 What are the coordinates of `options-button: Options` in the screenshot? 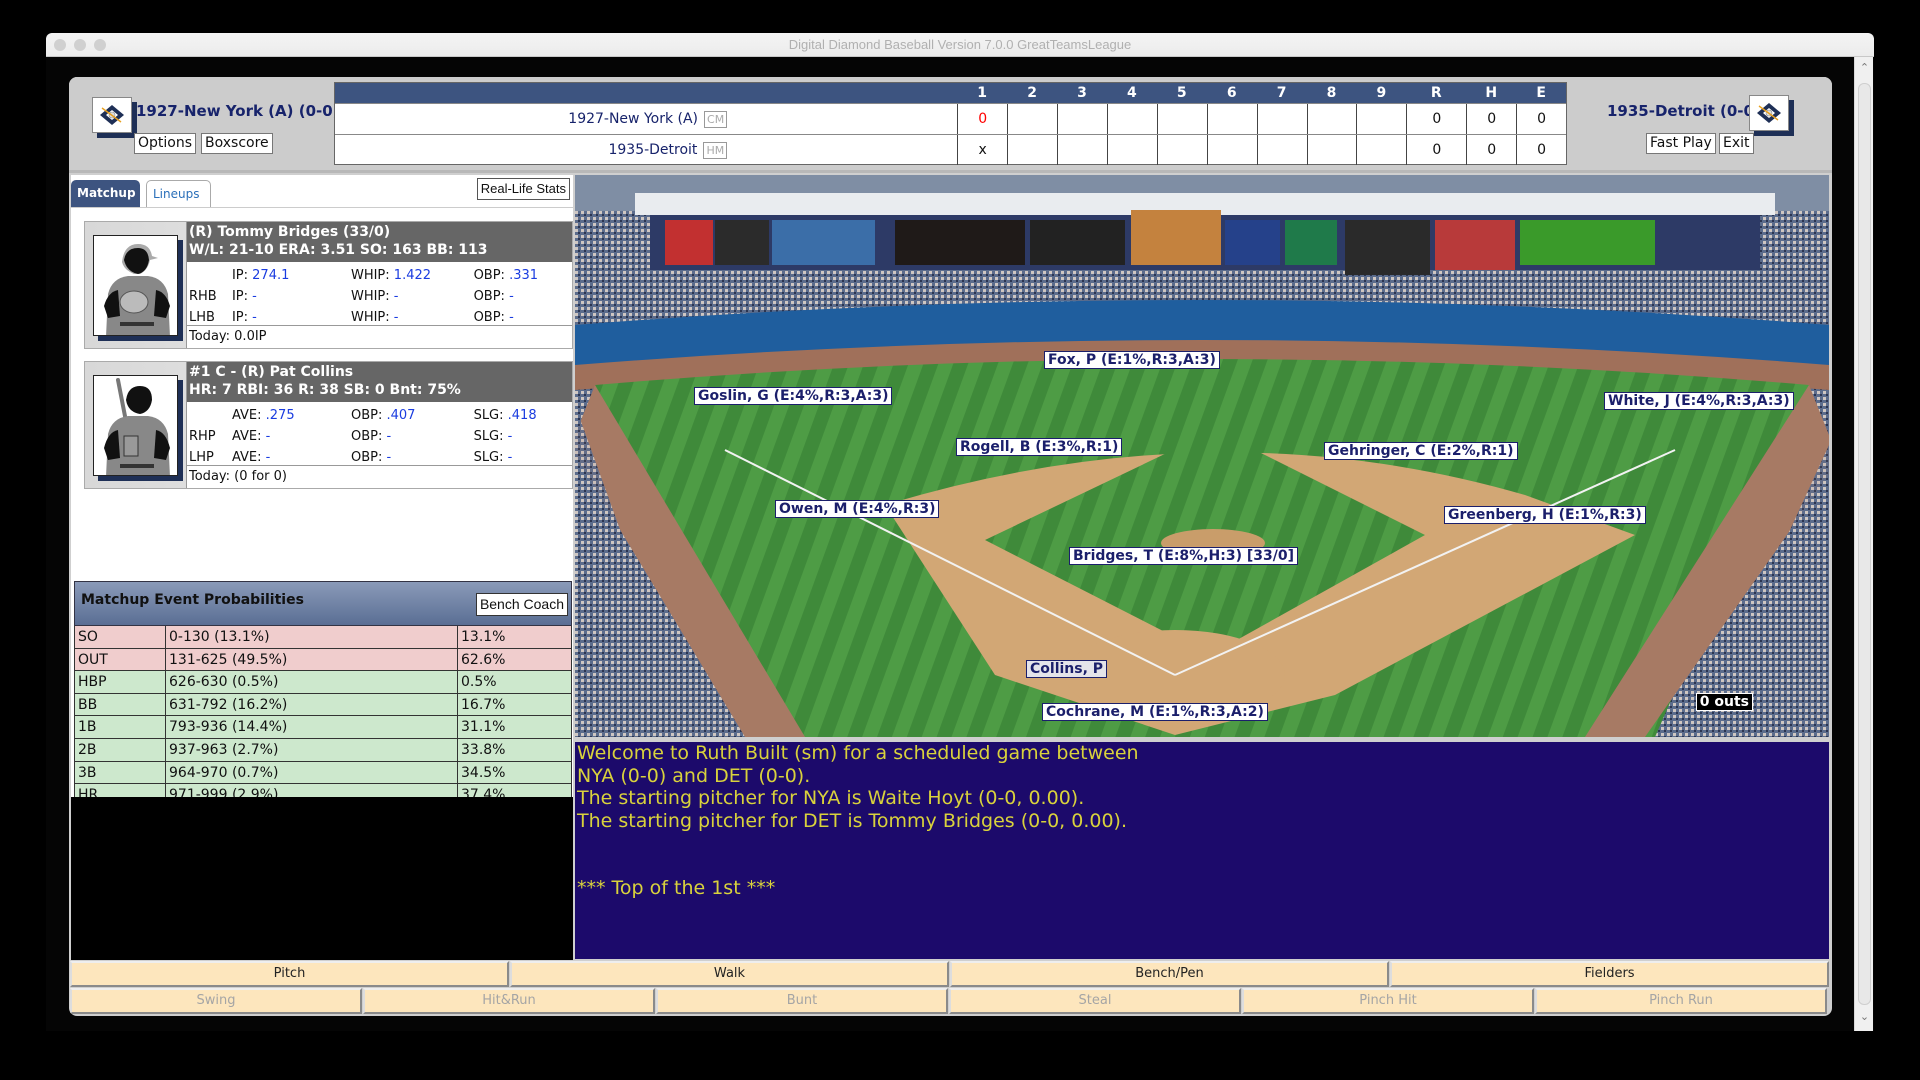 It's located at (165, 143).